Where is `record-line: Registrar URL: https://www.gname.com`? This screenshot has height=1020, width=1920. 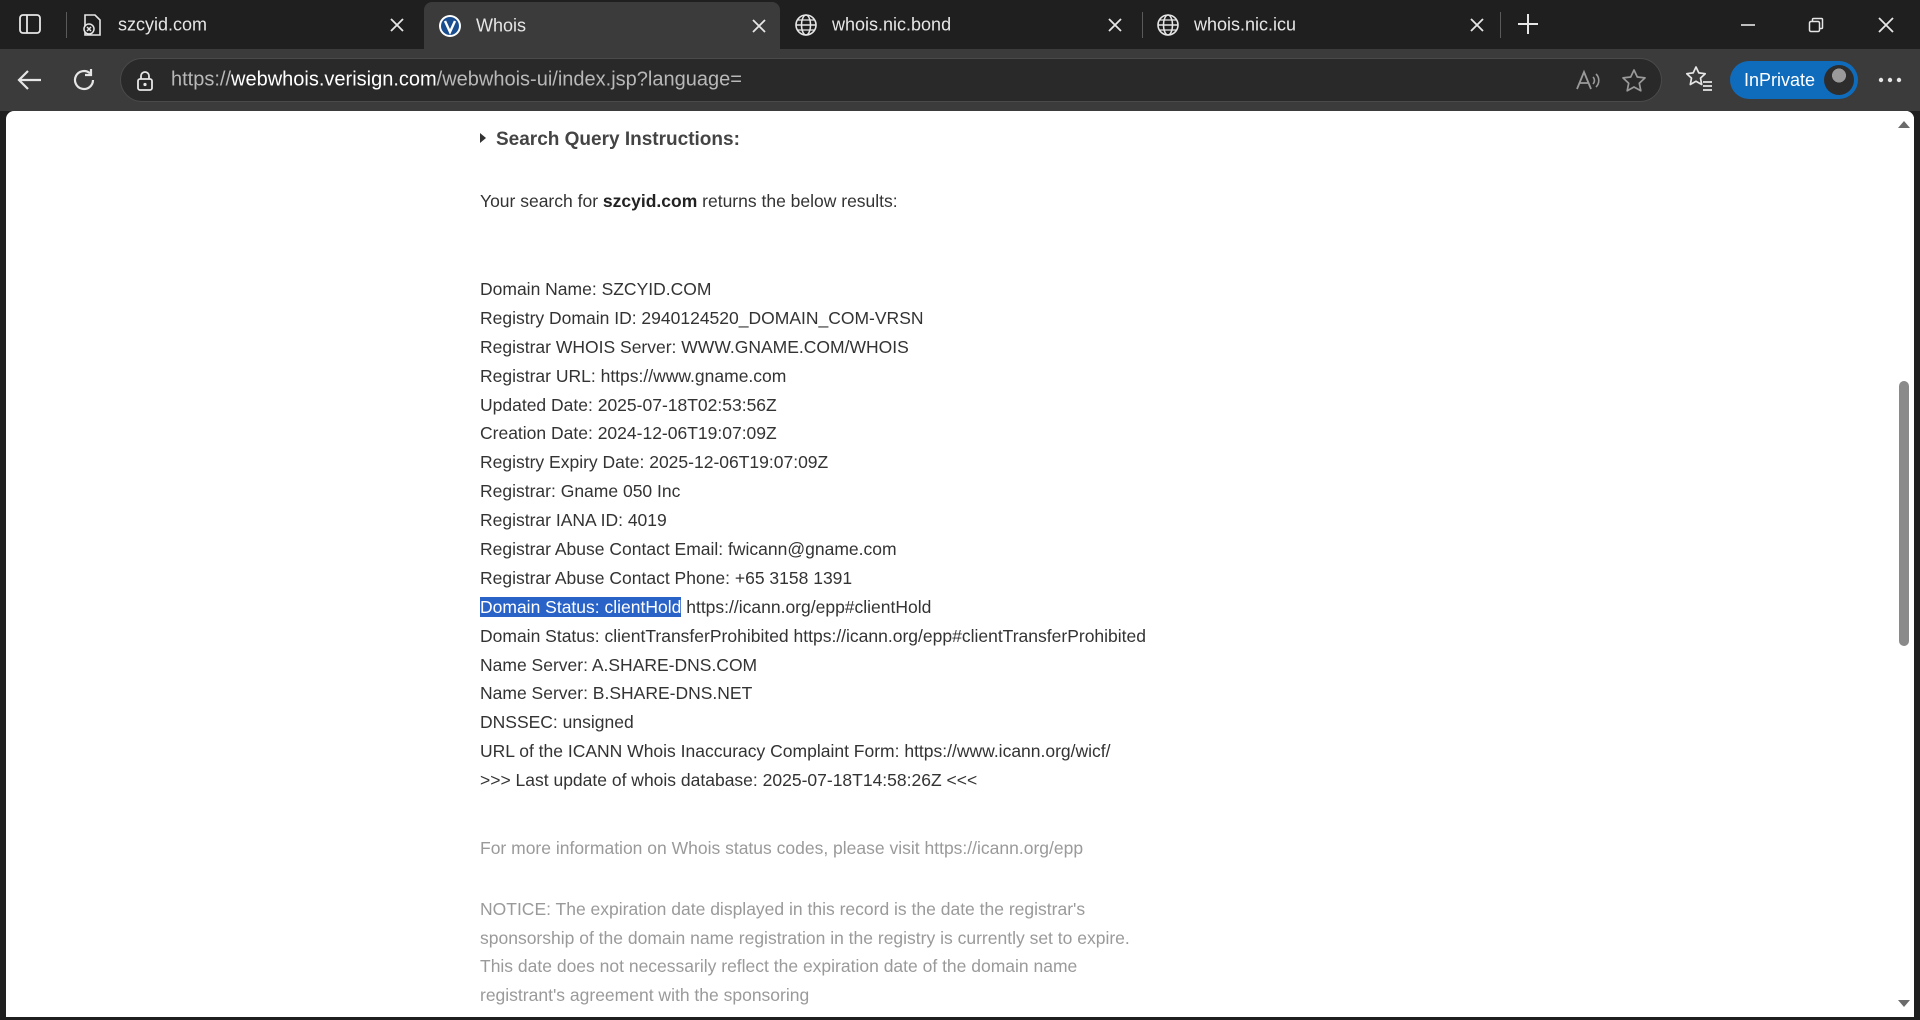
record-line: Registrar URL: https://www.gname.com is located at coordinates (633, 375).